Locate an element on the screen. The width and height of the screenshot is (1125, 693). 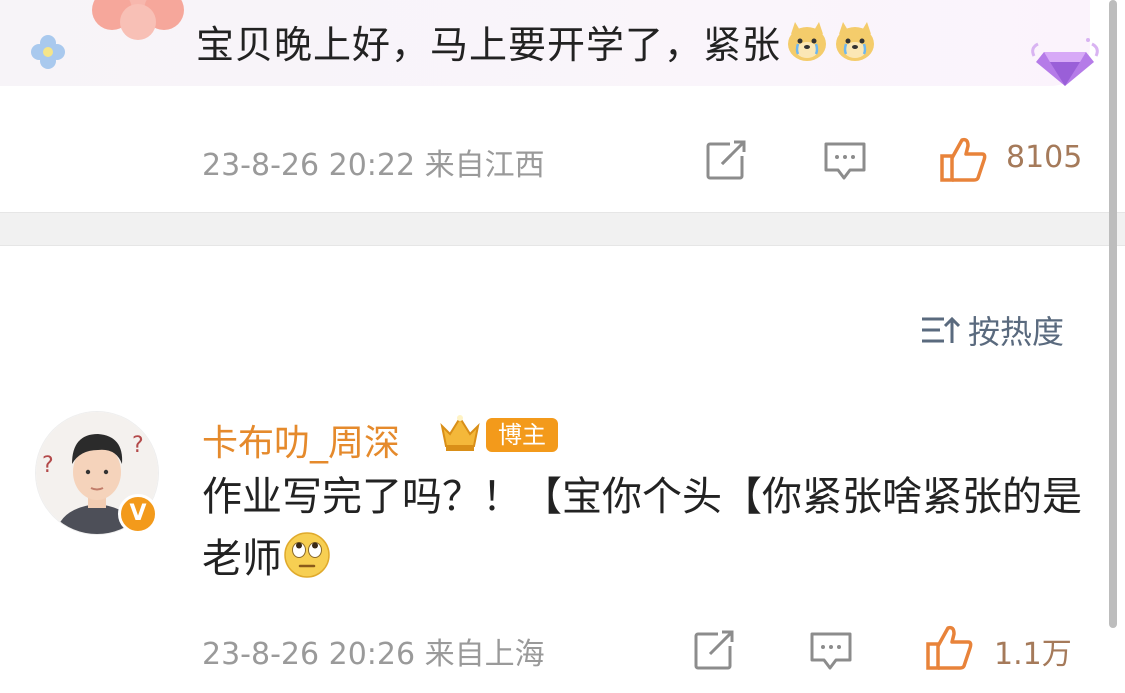
post-text-content: 宝贝晚上好，马上要开学了，紧张 is located at coordinates (489, 45).